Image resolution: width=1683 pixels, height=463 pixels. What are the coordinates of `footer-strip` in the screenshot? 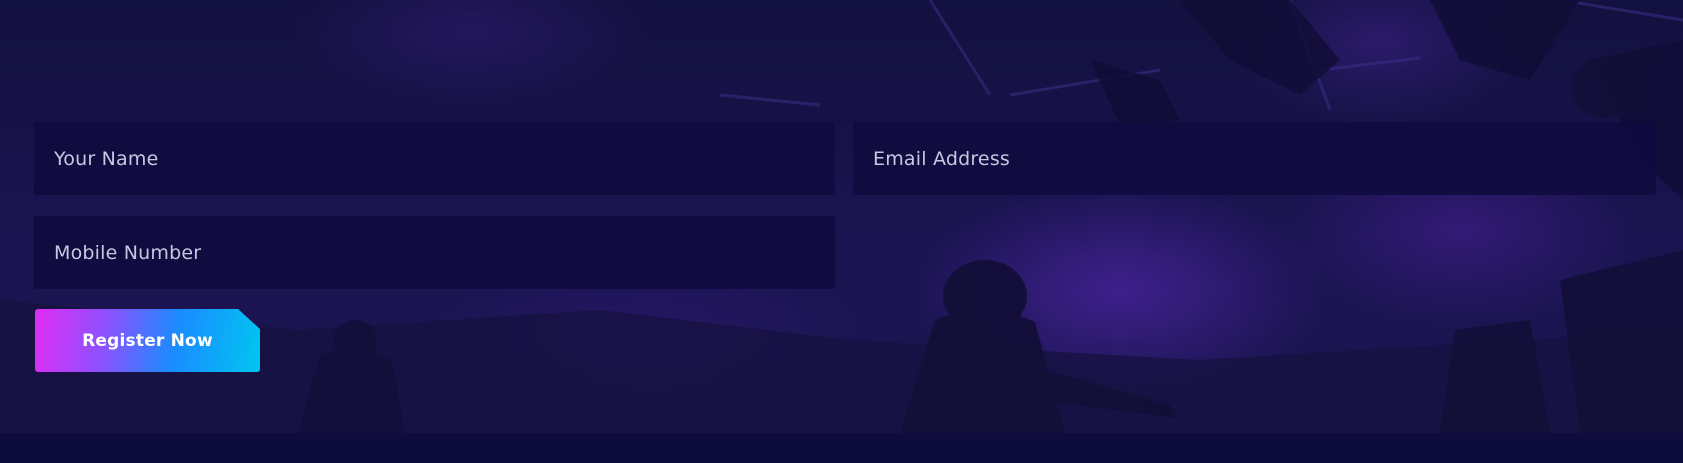 It's located at (841, 448).